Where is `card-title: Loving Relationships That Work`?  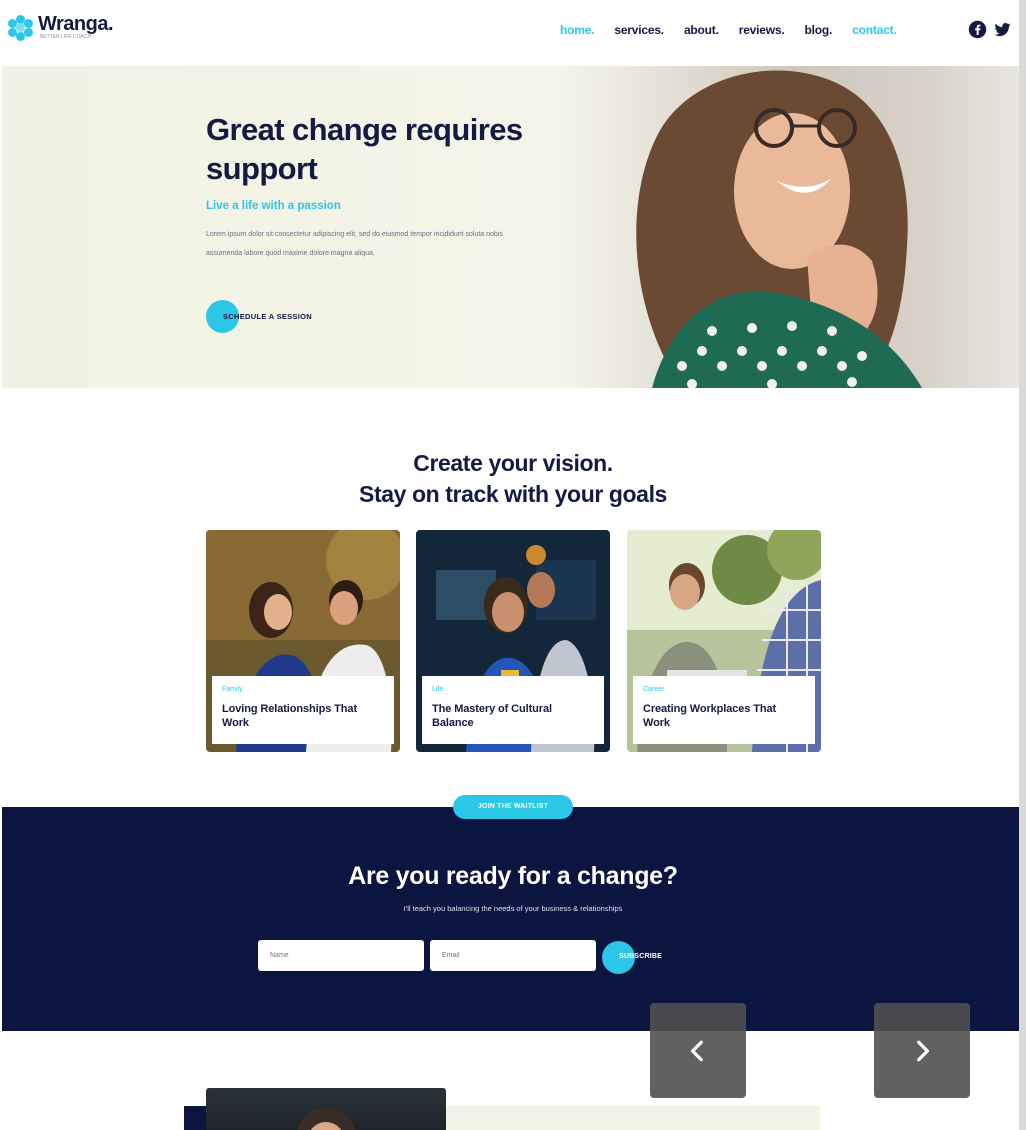 card-title: Loving Relationships That Work is located at coordinates (303, 716).